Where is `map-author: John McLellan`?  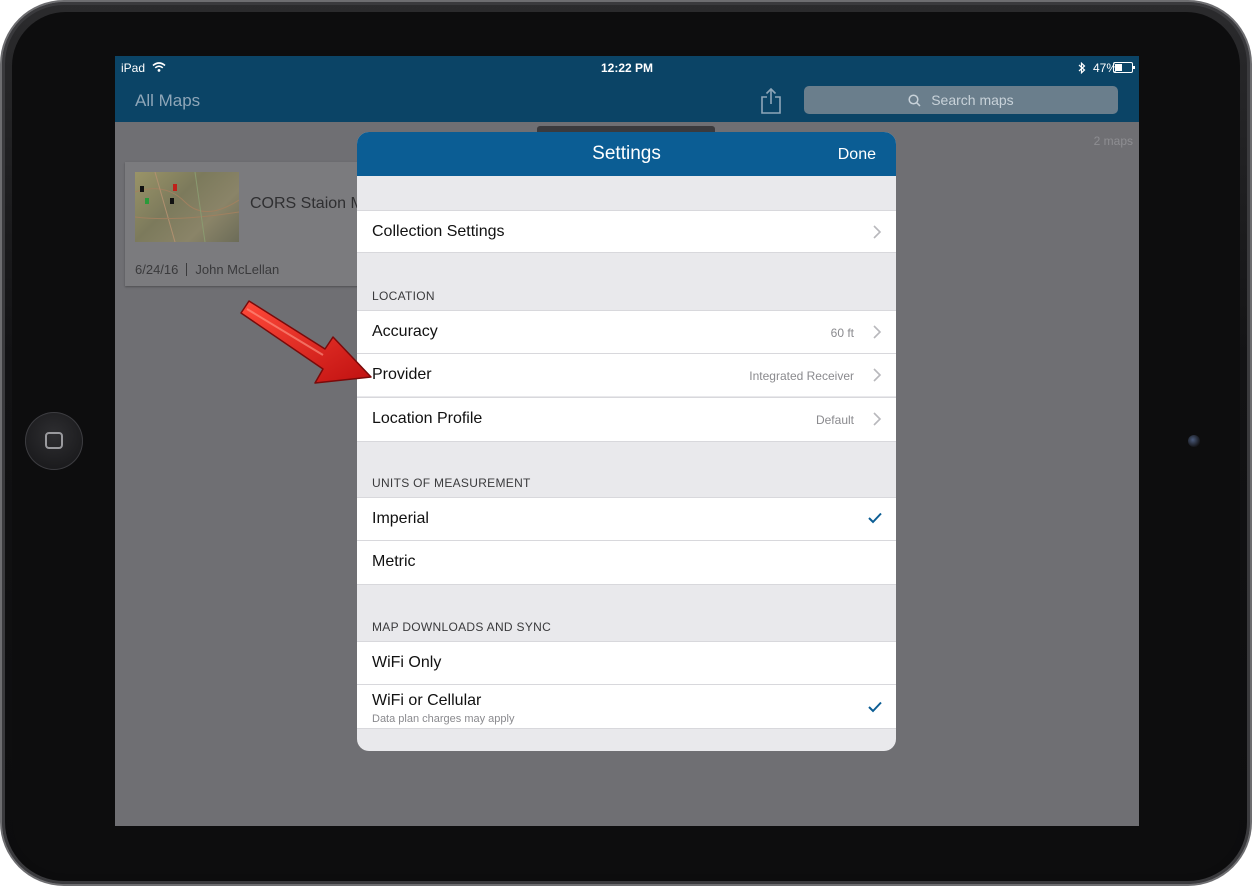
map-author: John McLellan is located at coordinates (237, 269).